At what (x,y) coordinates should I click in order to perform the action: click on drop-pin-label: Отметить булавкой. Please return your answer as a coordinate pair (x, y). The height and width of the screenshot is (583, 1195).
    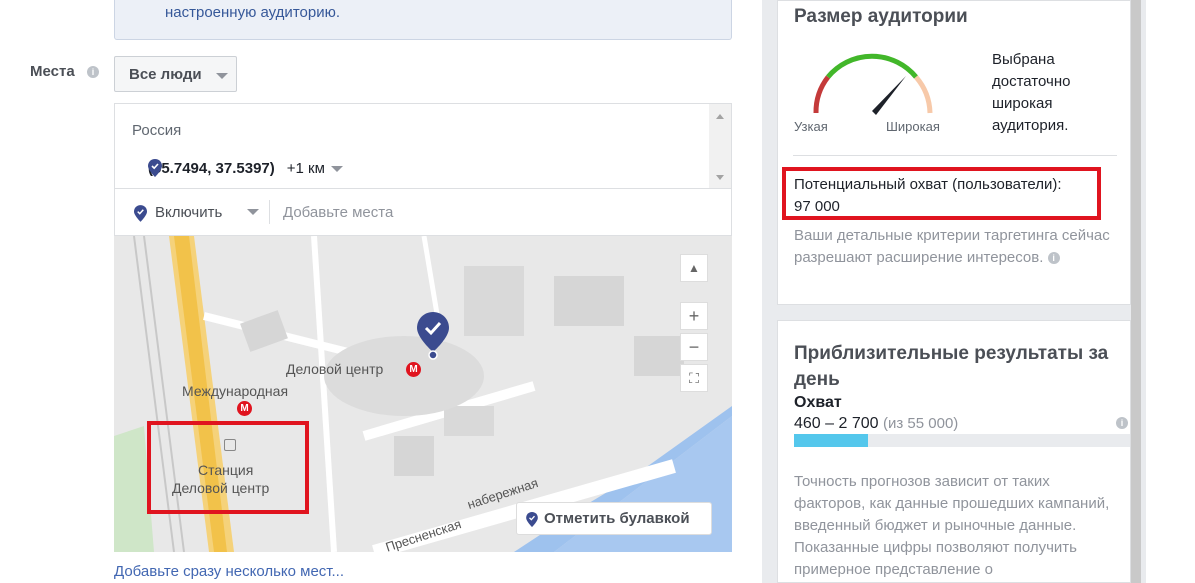
    Looking at the image, I should click on (617, 518).